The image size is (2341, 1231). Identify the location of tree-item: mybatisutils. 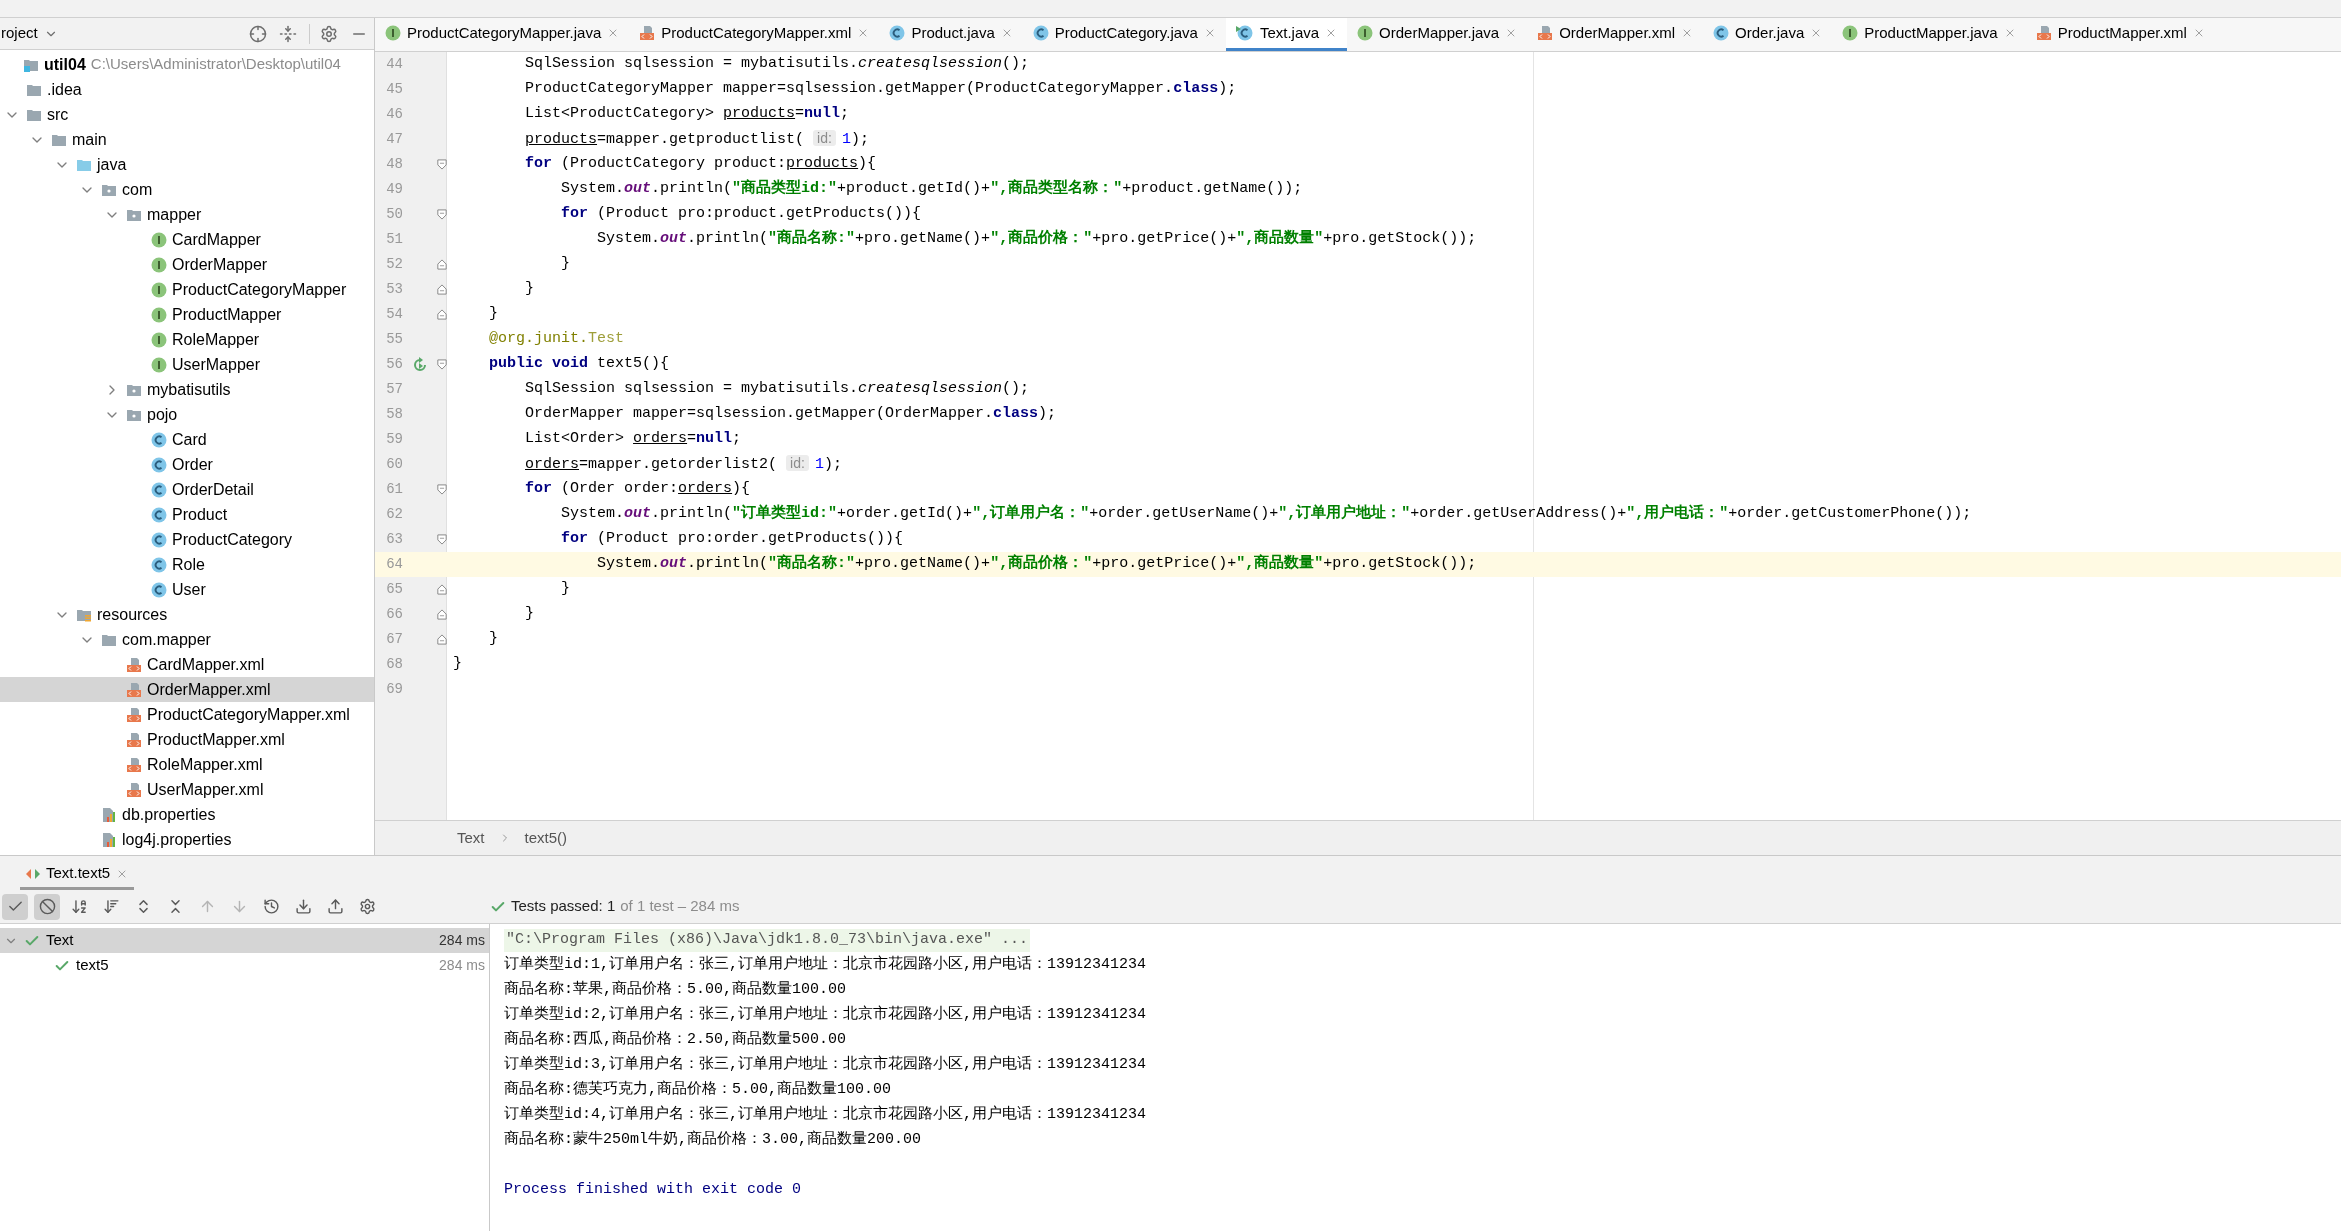
(187, 389).